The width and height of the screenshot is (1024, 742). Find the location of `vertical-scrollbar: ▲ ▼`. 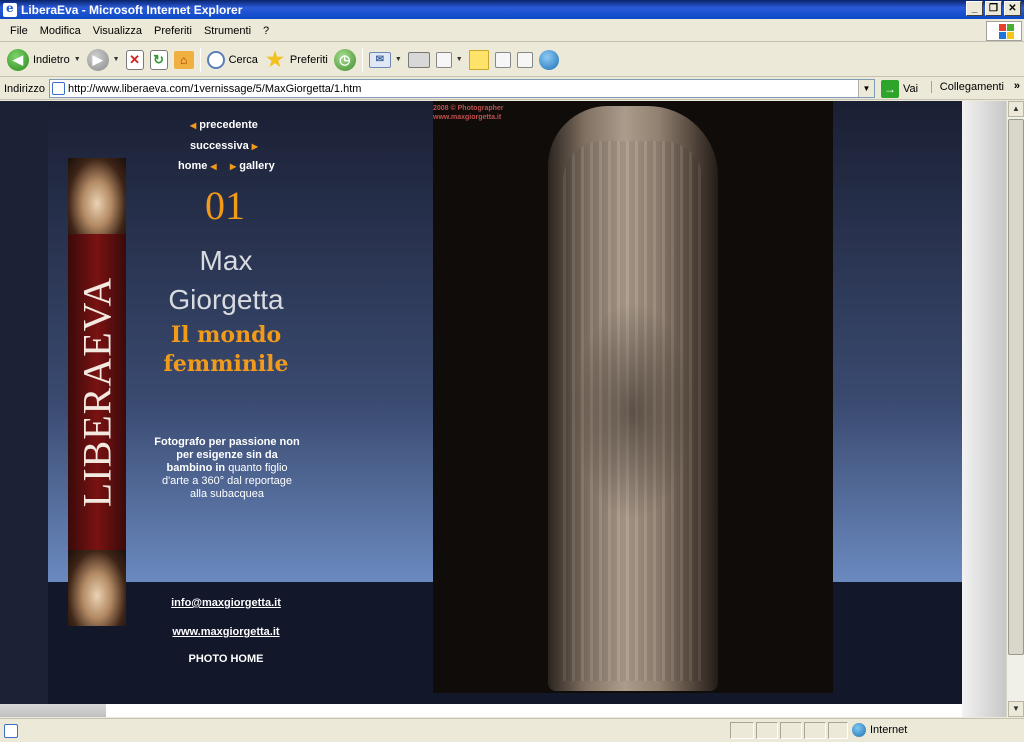

vertical-scrollbar: ▲ ▼ is located at coordinates (1015, 409).